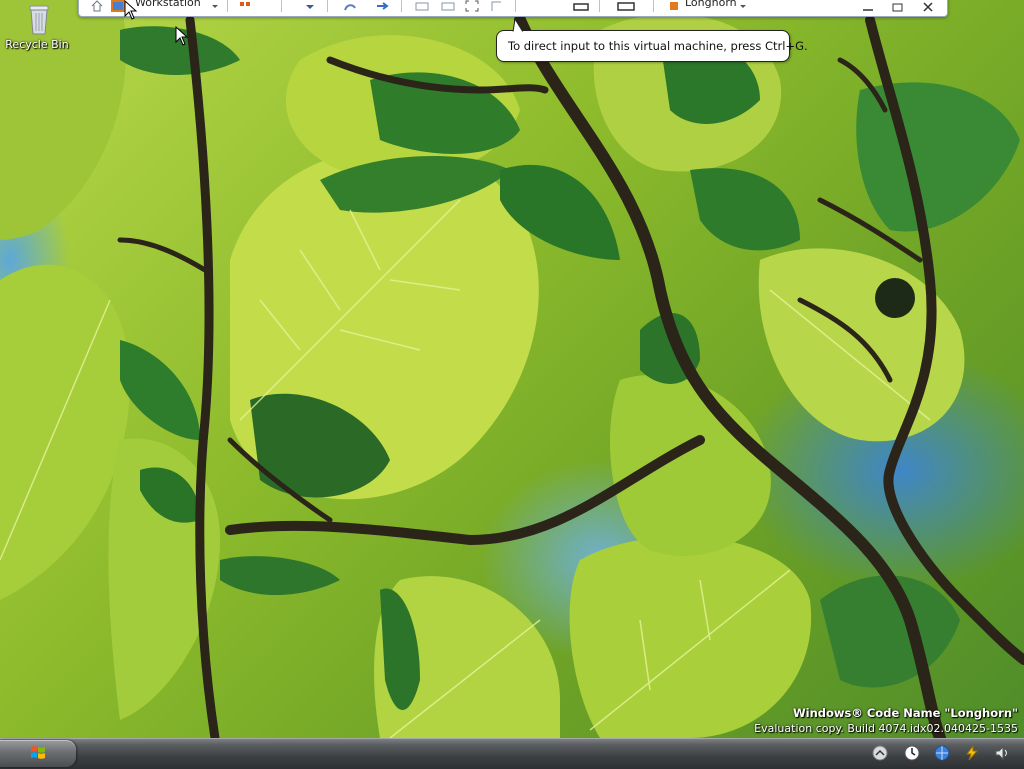  Describe the element at coordinates (512, 753) in the screenshot. I see `taskbar` at that location.